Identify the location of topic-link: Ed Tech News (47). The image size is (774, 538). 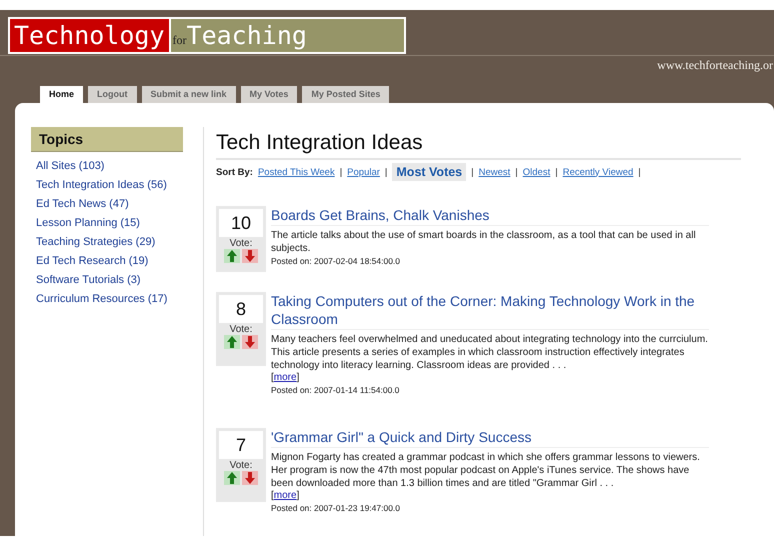
(109, 204).